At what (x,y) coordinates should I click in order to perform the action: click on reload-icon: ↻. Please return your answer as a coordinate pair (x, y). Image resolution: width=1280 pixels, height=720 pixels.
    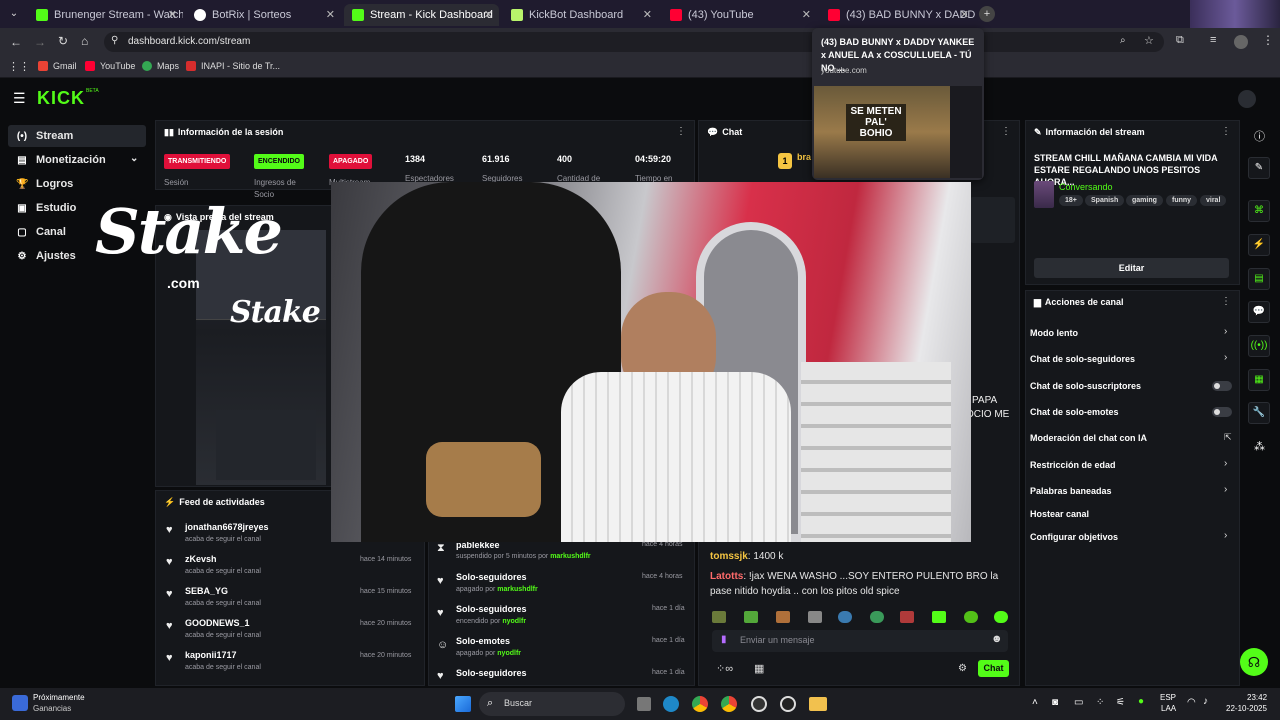
    Looking at the image, I should click on (63, 41).